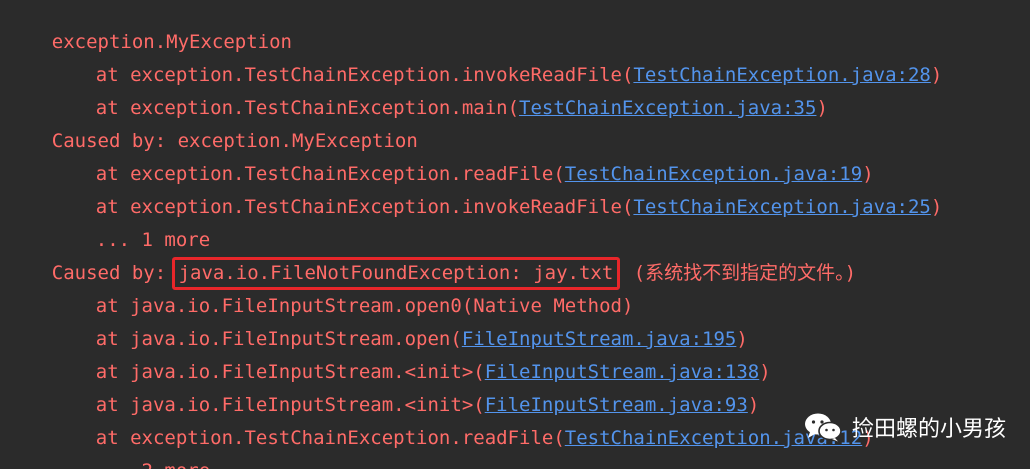 Image resolution: width=1030 pixels, height=469 pixels. What do you see at coordinates (739, 273) in the screenshot?
I see `exception-message: (系统找不到指定的文件。)` at bounding box center [739, 273].